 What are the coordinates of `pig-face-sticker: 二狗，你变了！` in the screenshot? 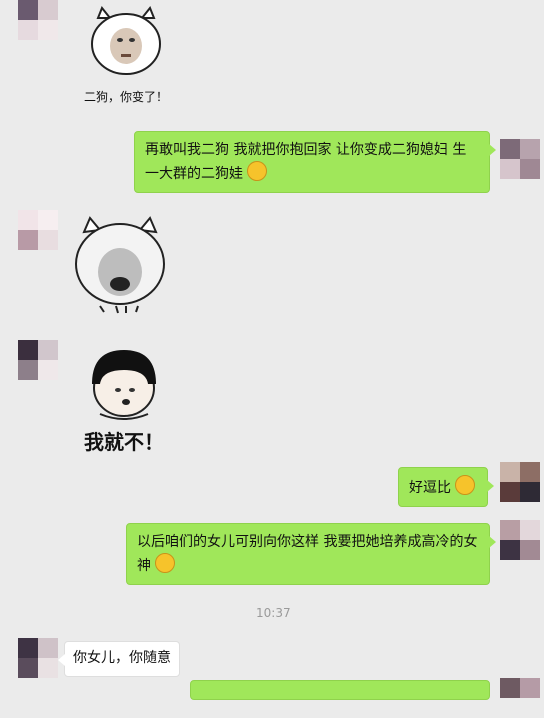 It's located at (126, 55).